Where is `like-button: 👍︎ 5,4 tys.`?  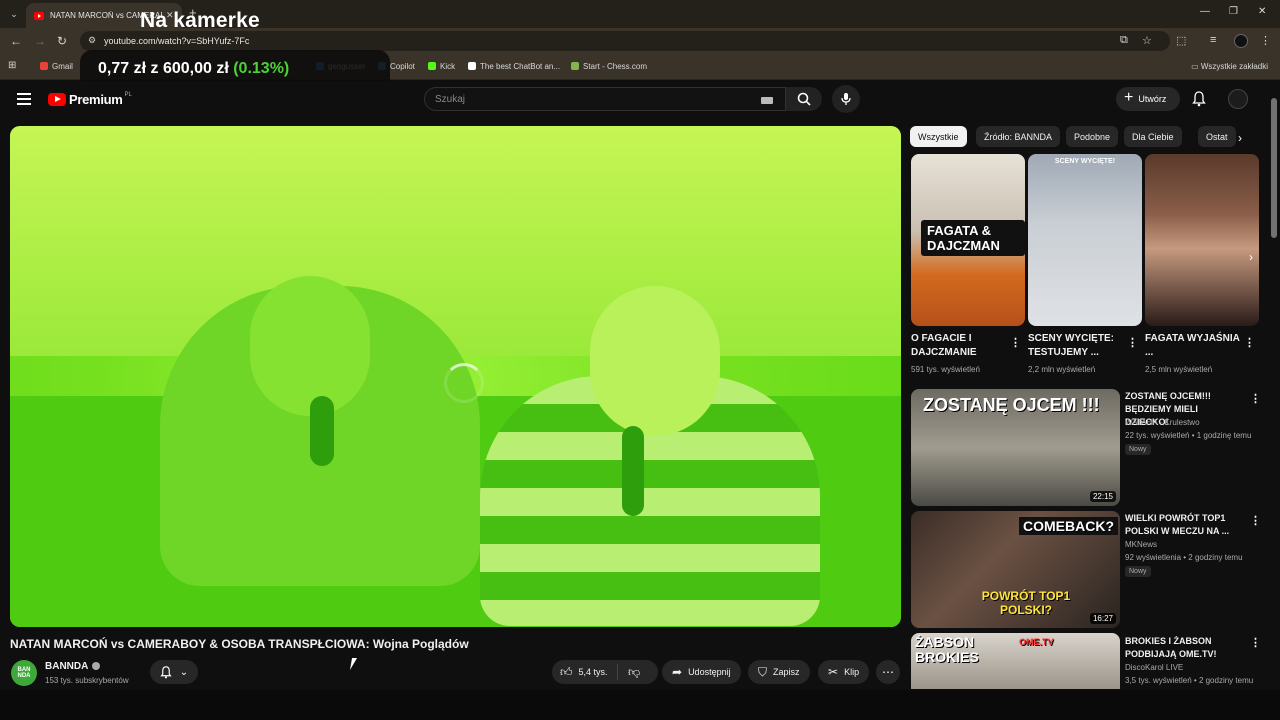
like-button: 👍︎ 5,4 tys. is located at coordinates (585, 672).